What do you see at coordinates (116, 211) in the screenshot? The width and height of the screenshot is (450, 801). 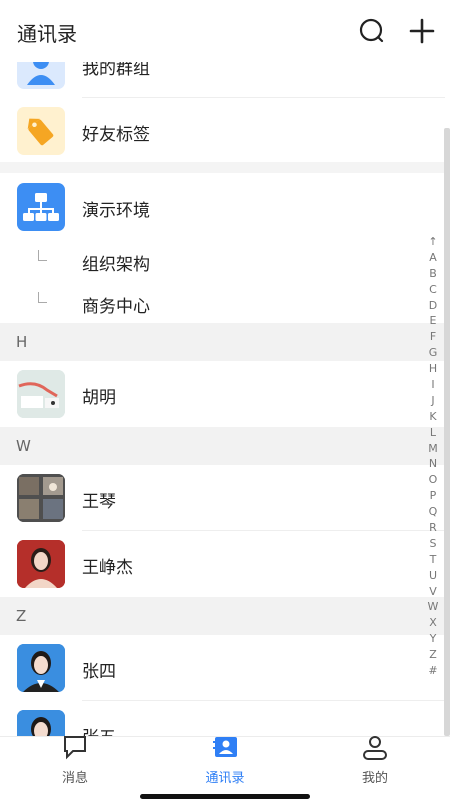 I see `org-label: 演示环境` at bounding box center [116, 211].